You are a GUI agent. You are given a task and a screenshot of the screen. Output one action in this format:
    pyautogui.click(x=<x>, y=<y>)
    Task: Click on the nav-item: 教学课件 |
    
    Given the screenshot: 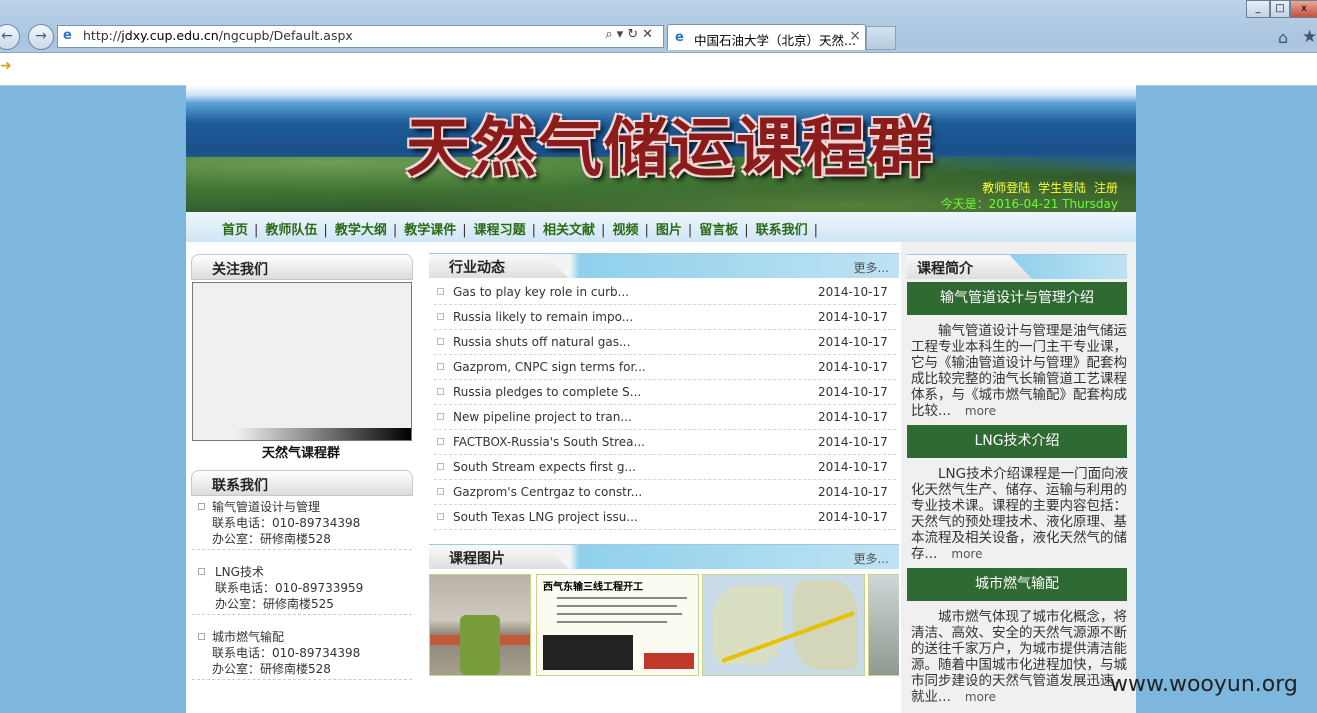 What is the action you would take?
    pyautogui.click(x=436, y=228)
    